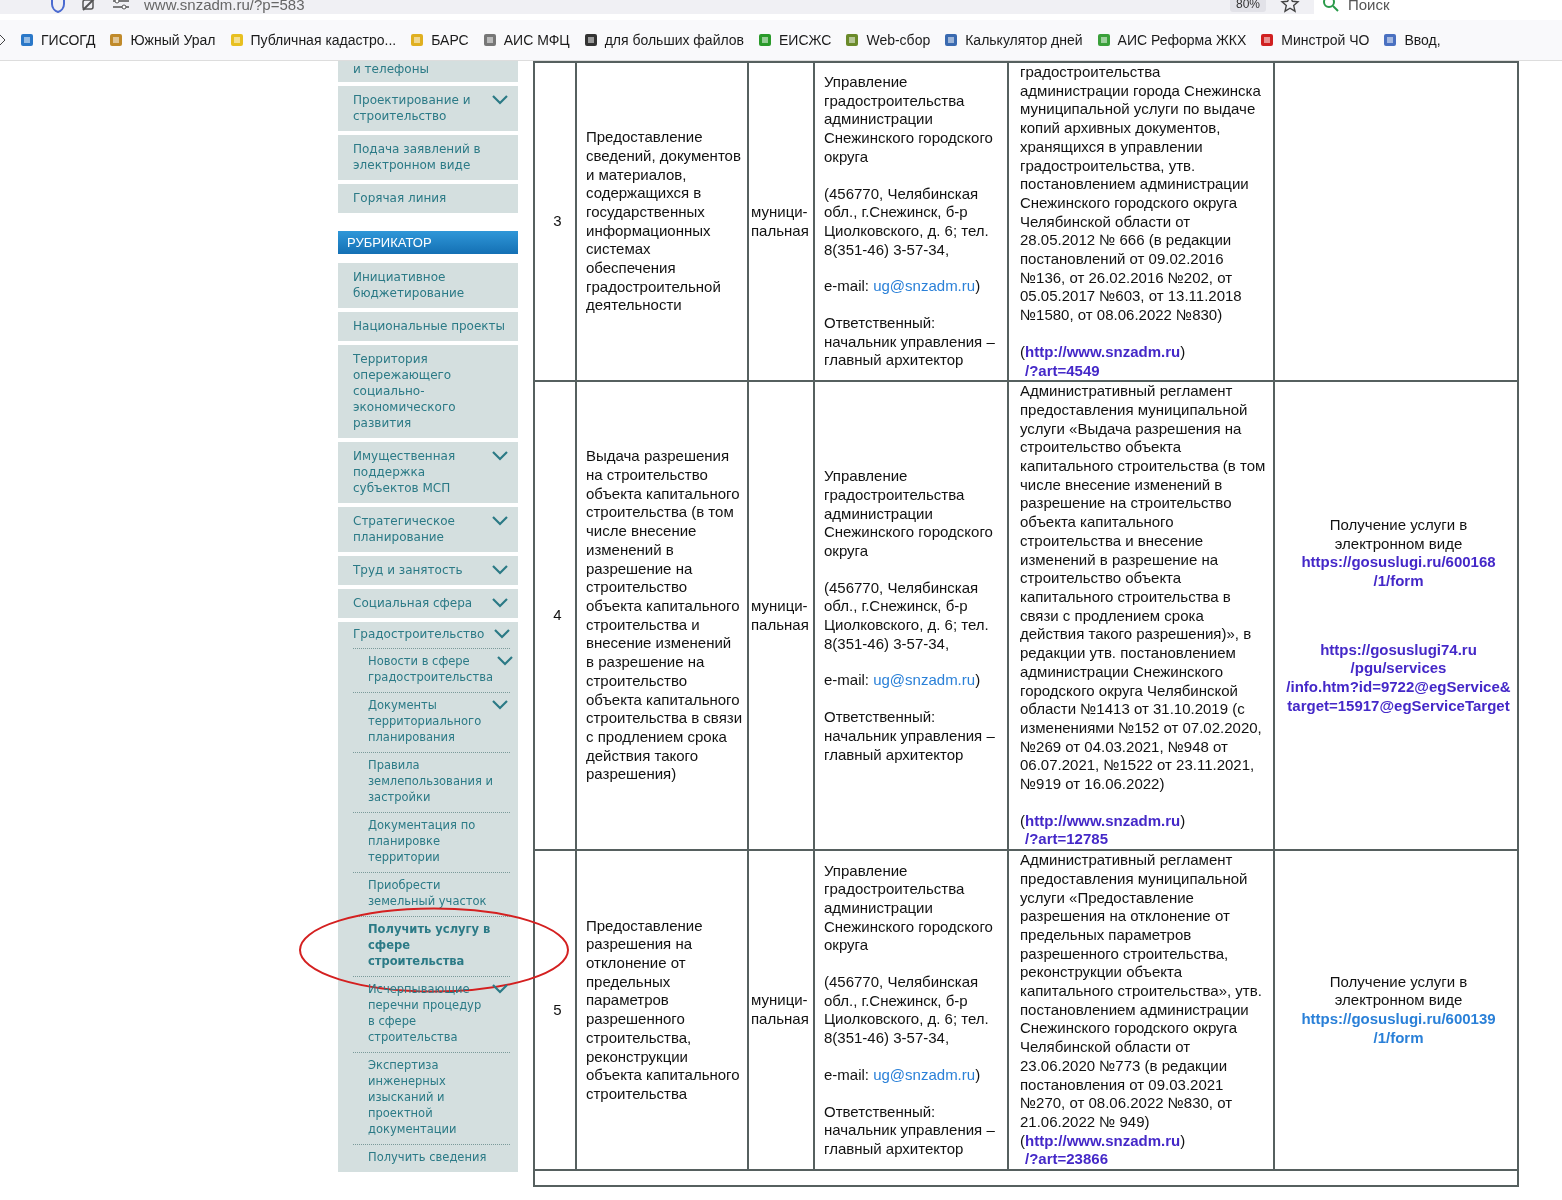 The image size is (1562, 1200). I want to click on sidebar-item: Труд и занятость, so click(428, 570).